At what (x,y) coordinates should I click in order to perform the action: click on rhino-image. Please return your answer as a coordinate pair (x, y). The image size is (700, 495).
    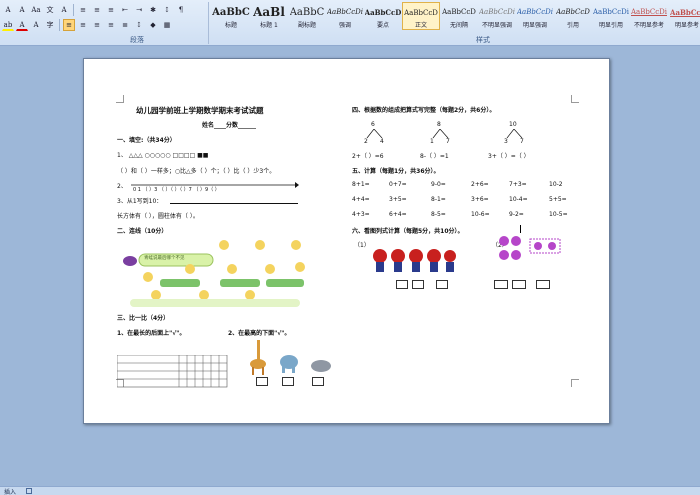
    Looking at the image, I should click on (321, 366).